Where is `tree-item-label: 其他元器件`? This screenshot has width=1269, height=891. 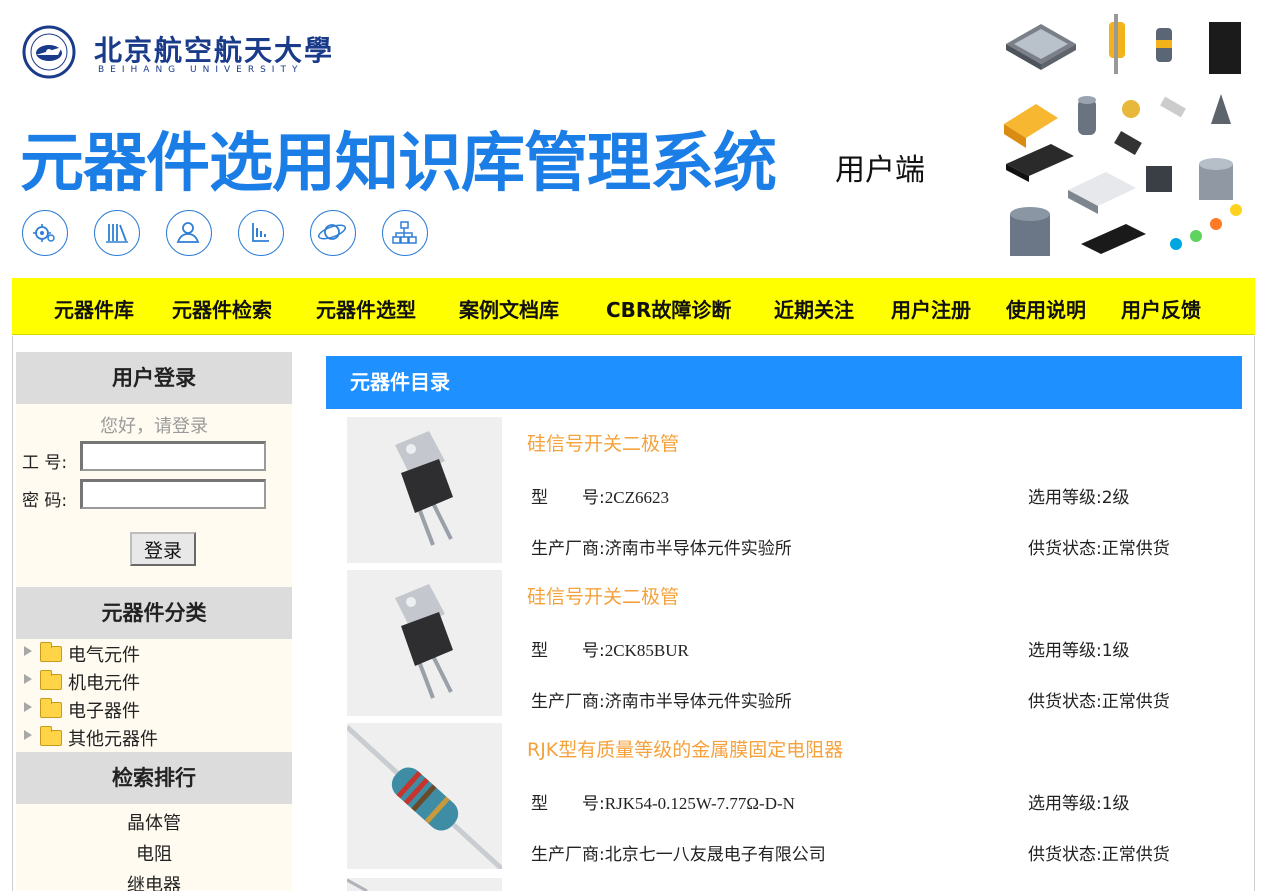
tree-item-label: 其他元器件 is located at coordinates (113, 739).